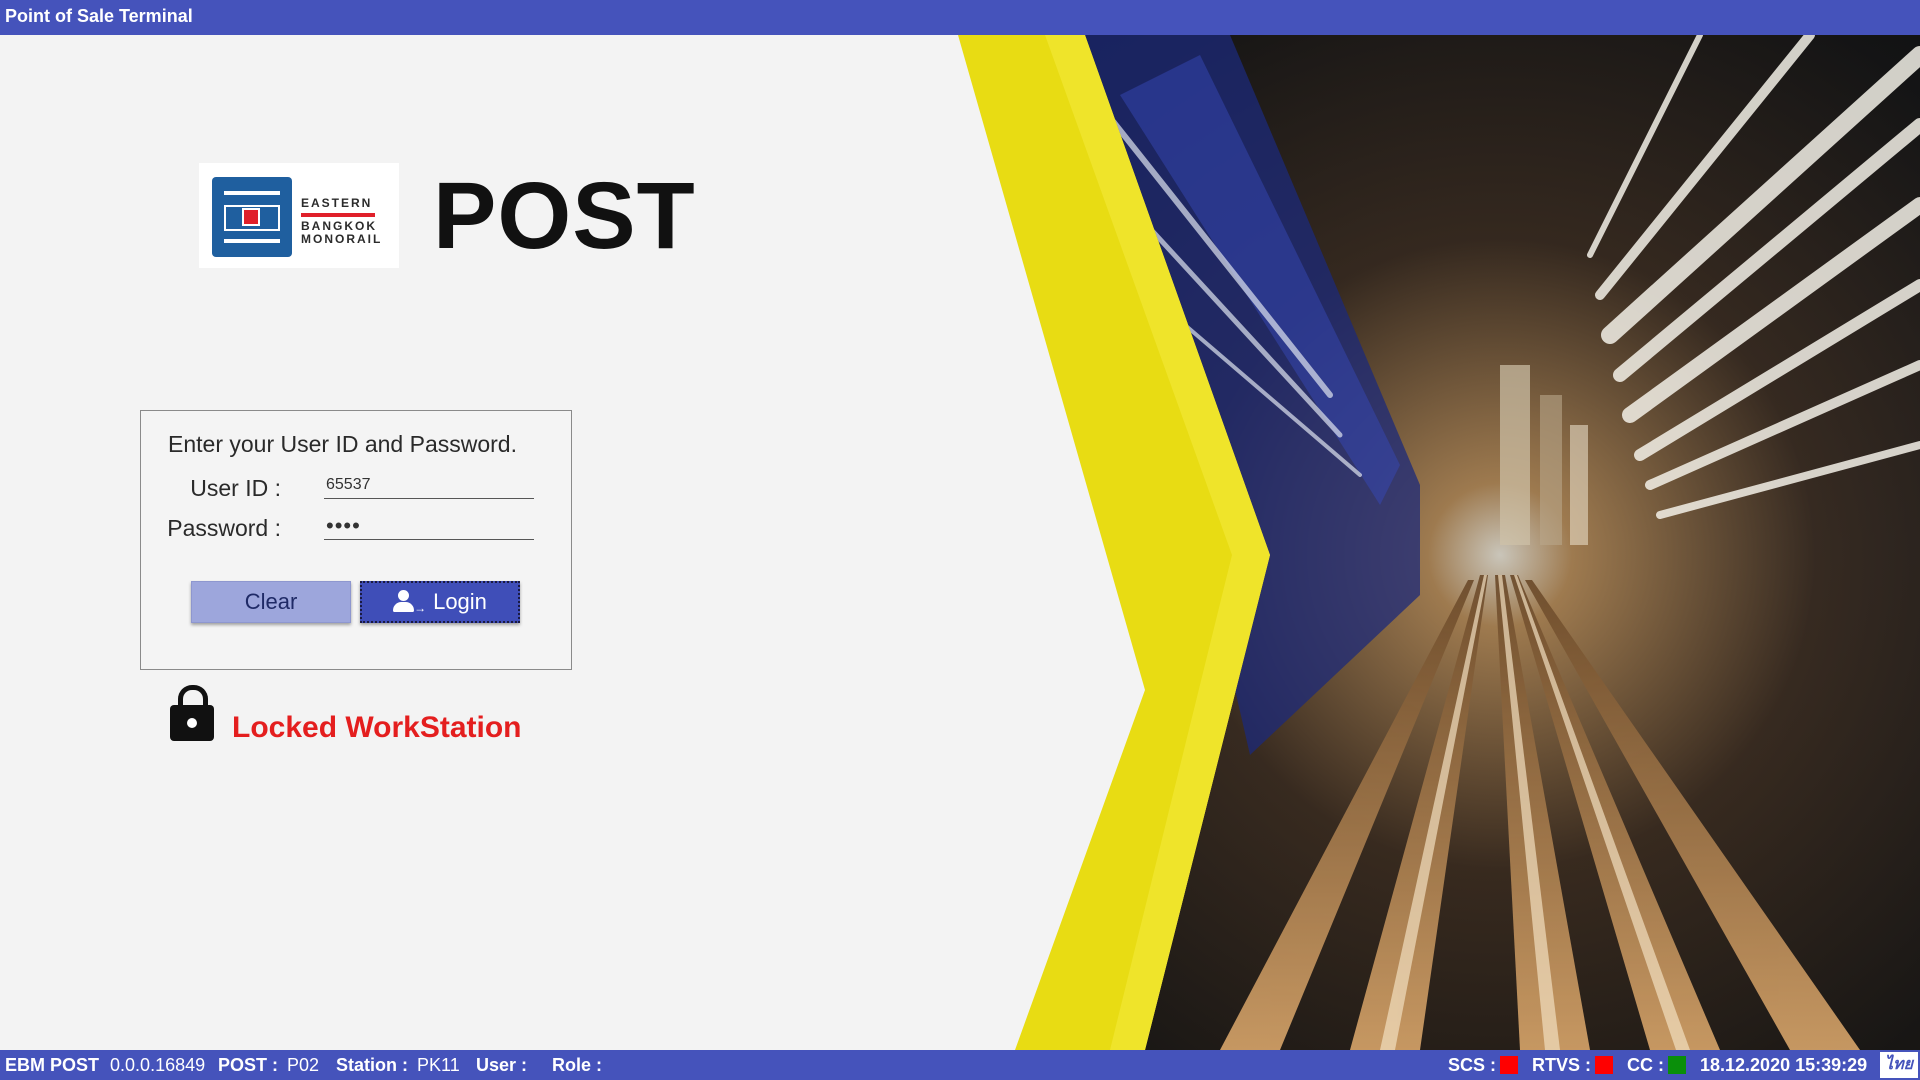  I want to click on logo-wordmark: EASTERN BANGKOK MONORAIL, so click(346, 221).